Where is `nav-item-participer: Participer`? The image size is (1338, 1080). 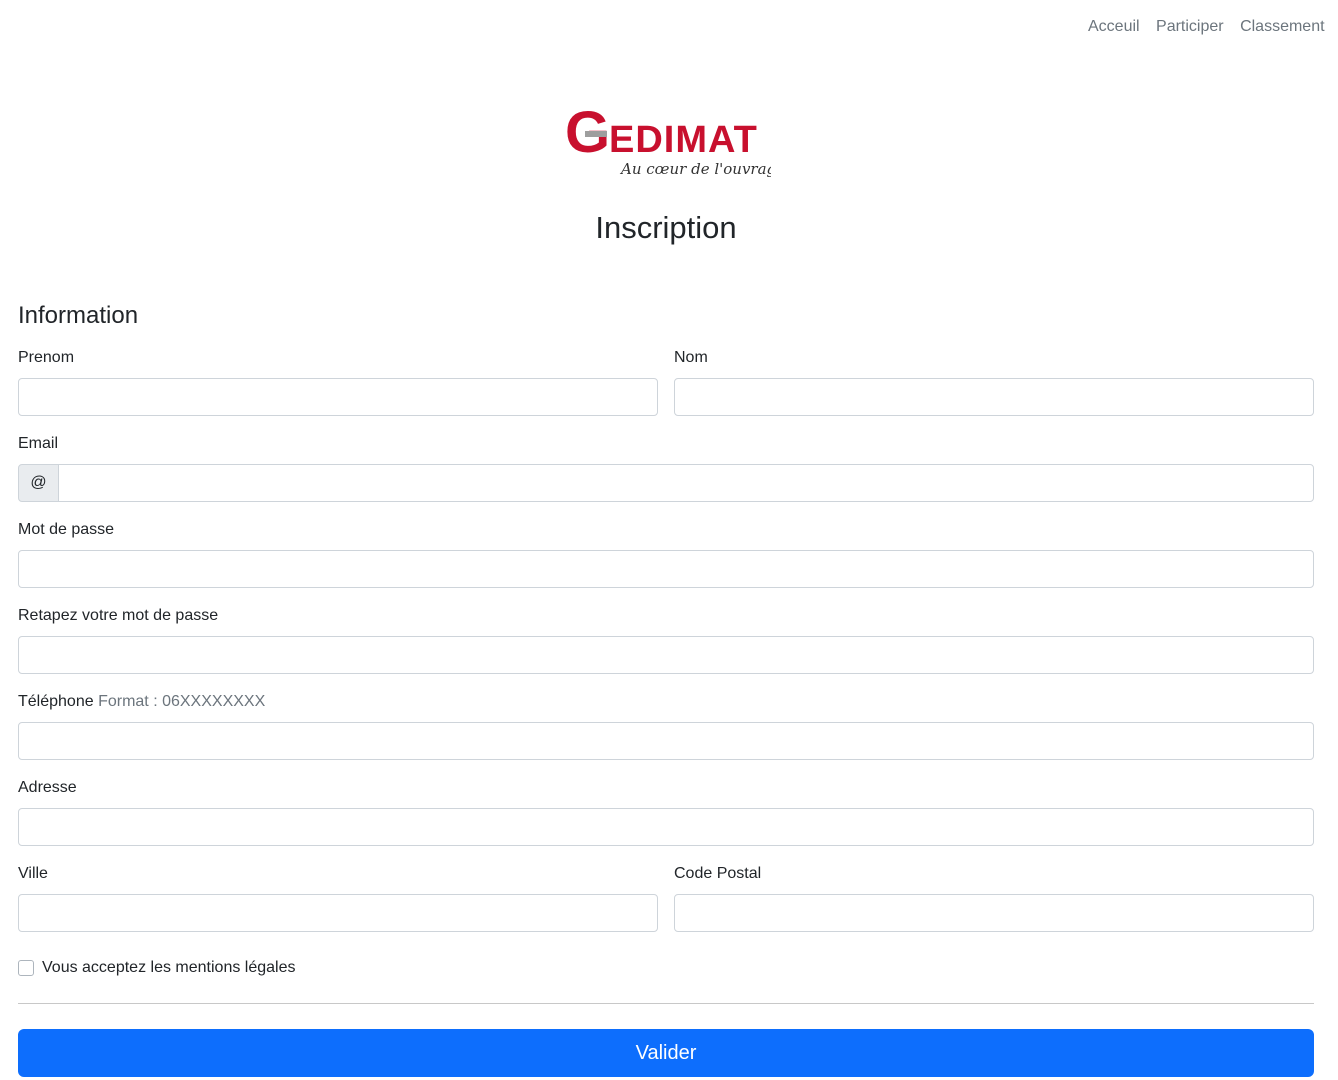
nav-item-participer: Participer is located at coordinates (1190, 26).